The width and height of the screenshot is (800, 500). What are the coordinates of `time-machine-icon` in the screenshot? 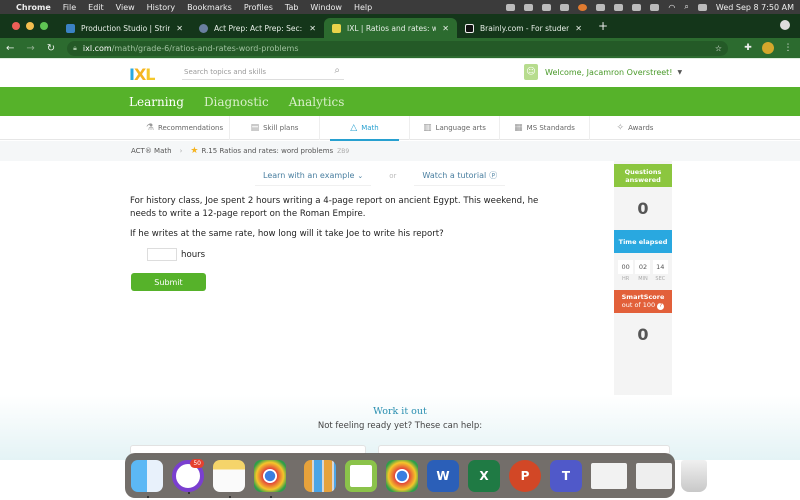 It's located at (637, 7).